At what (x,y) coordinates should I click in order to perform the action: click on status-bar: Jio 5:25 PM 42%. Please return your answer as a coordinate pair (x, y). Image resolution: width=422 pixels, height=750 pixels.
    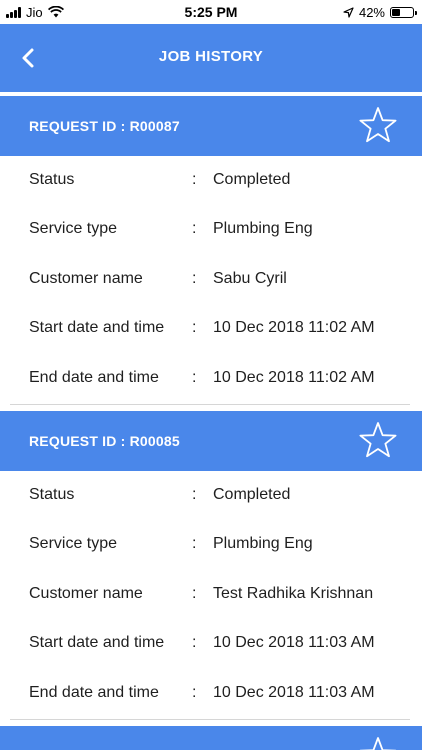
    Looking at the image, I should click on (211, 12).